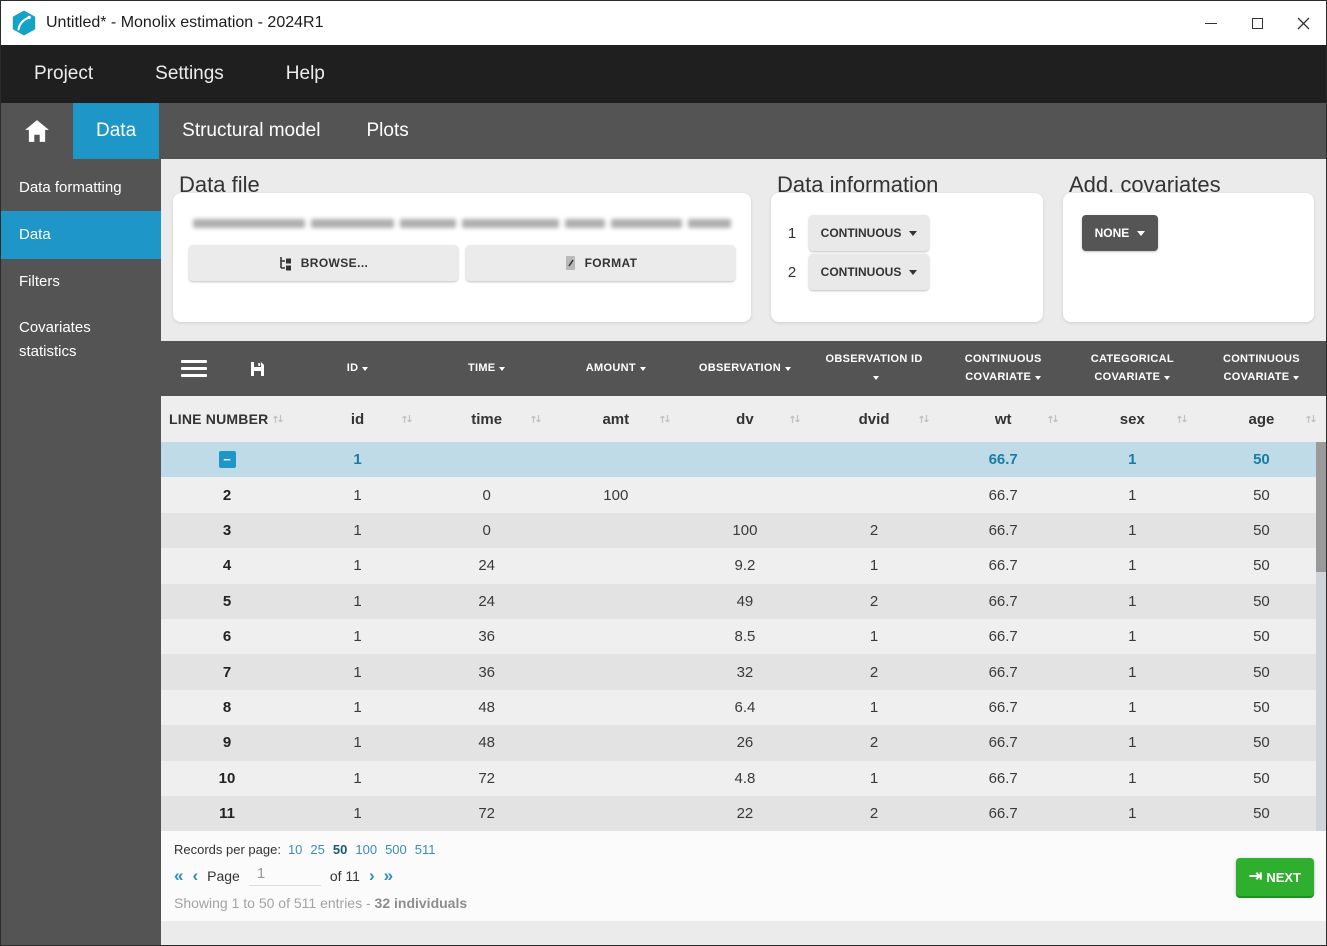  What do you see at coordinates (1119, 233) in the screenshot?
I see `none-dropdown: NONE` at bounding box center [1119, 233].